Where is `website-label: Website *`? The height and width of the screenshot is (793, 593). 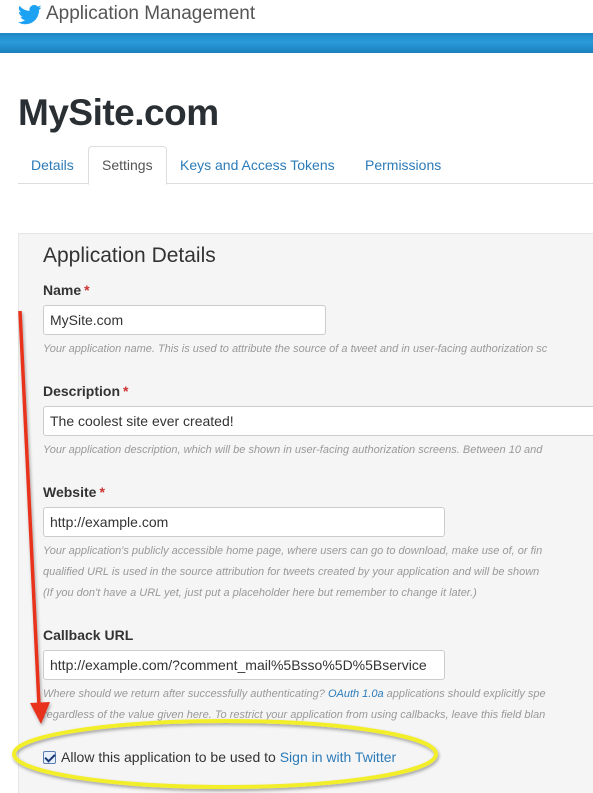
website-label: Website * is located at coordinates (74, 492).